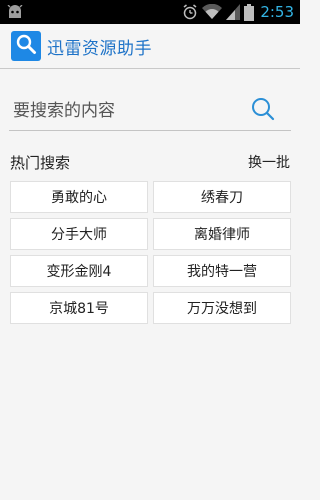 The height and width of the screenshot is (500, 320). What do you see at coordinates (79, 234) in the screenshot?
I see `hot-search-item: 分手大师` at bounding box center [79, 234].